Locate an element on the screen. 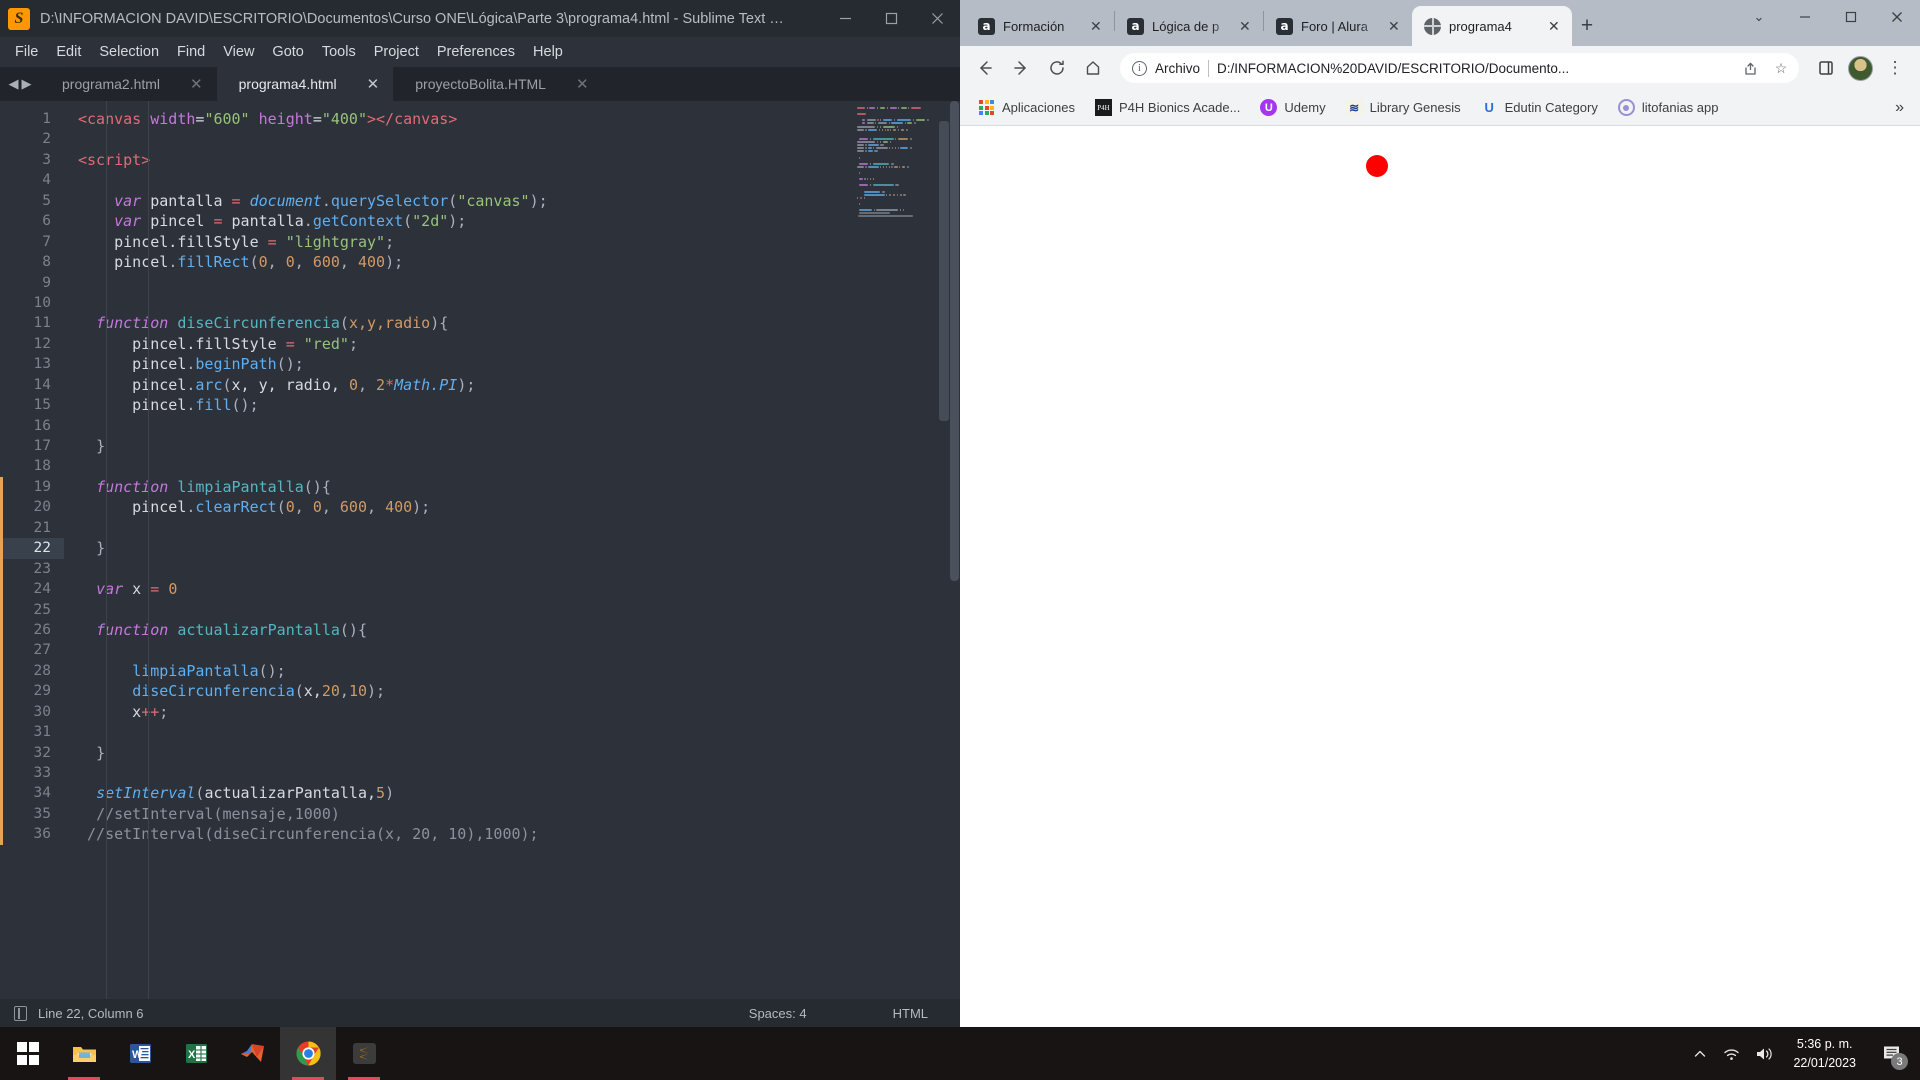  tab-search-chevron-down-icon: ⌄ is located at coordinates (1759, 17).